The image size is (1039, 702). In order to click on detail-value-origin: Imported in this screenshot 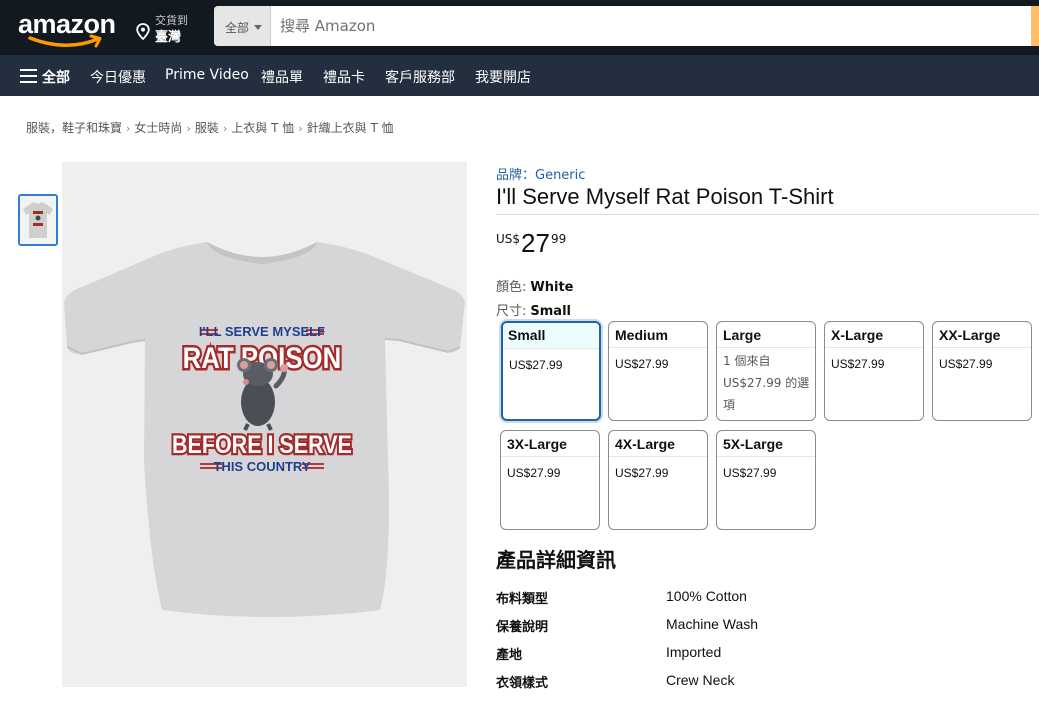, I will do `click(694, 652)`.